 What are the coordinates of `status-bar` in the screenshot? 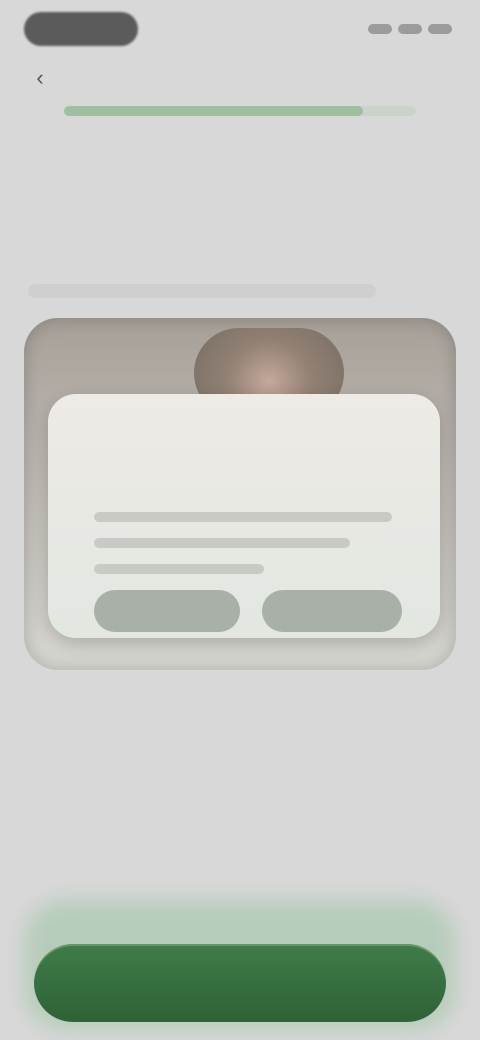 It's located at (240, 30).